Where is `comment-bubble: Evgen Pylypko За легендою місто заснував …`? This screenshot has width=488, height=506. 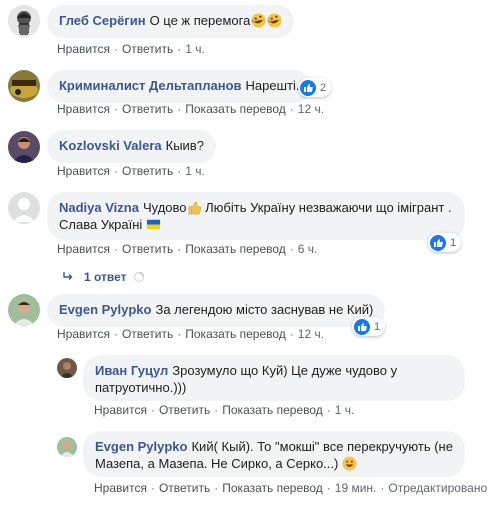
comment-bubble: Evgen Pylypko За легендою місто заснував … is located at coordinates (216, 310).